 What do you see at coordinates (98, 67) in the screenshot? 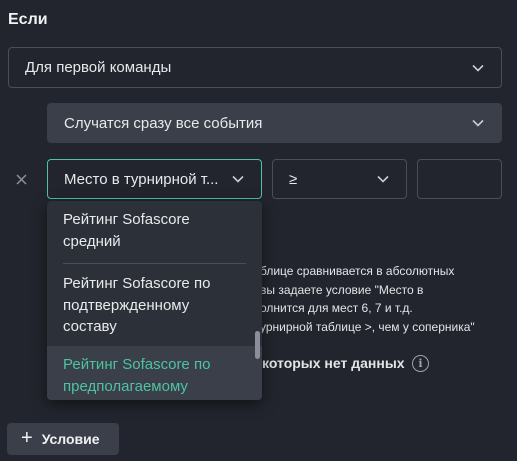
I see `team-select-value: Для первой команды` at bounding box center [98, 67].